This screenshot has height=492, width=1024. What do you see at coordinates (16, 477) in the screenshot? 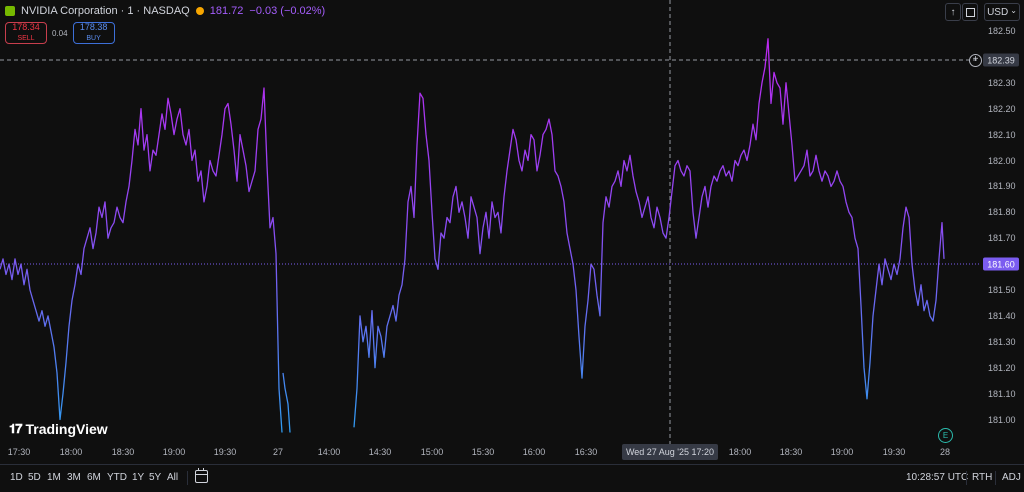
I see `range-1d: 1D` at bounding box center [16, 477].